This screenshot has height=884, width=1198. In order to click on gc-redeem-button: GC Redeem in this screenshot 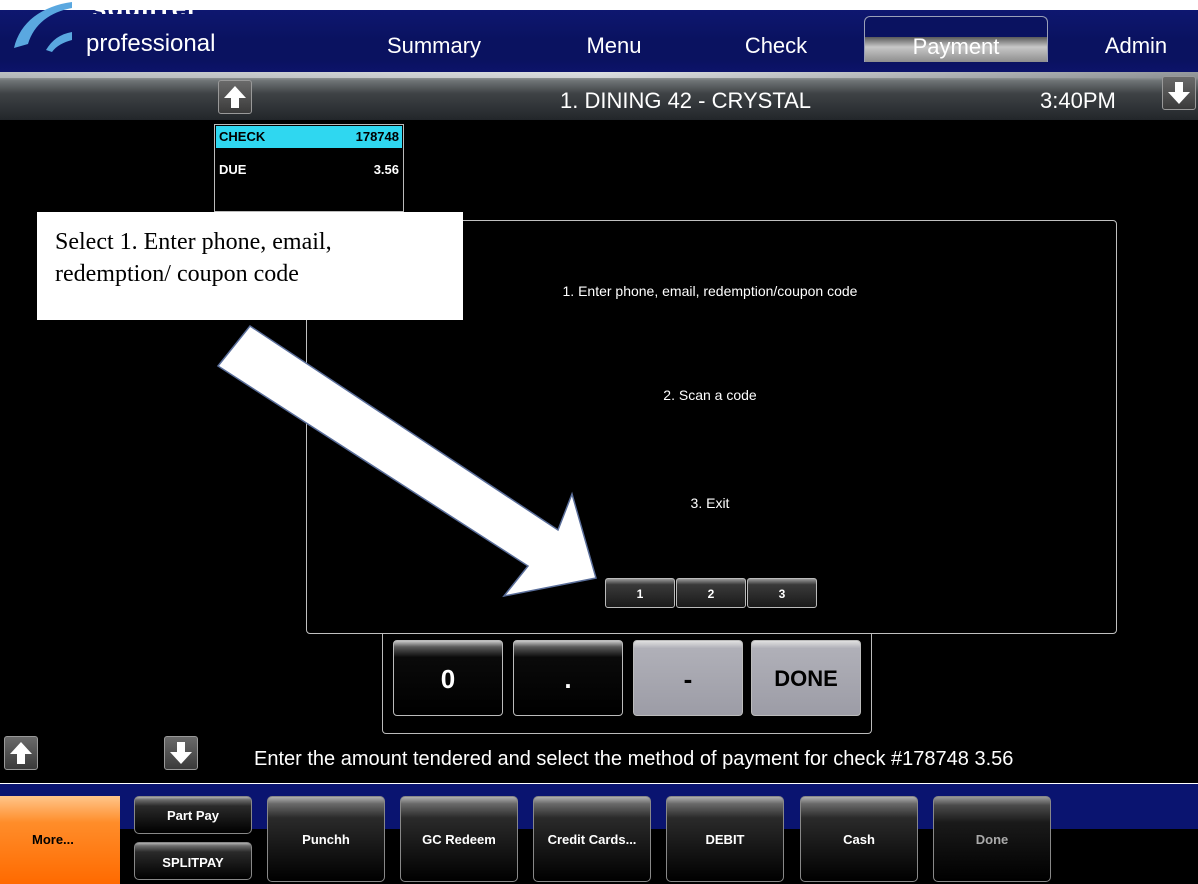, I will do `click(459, 839)`.